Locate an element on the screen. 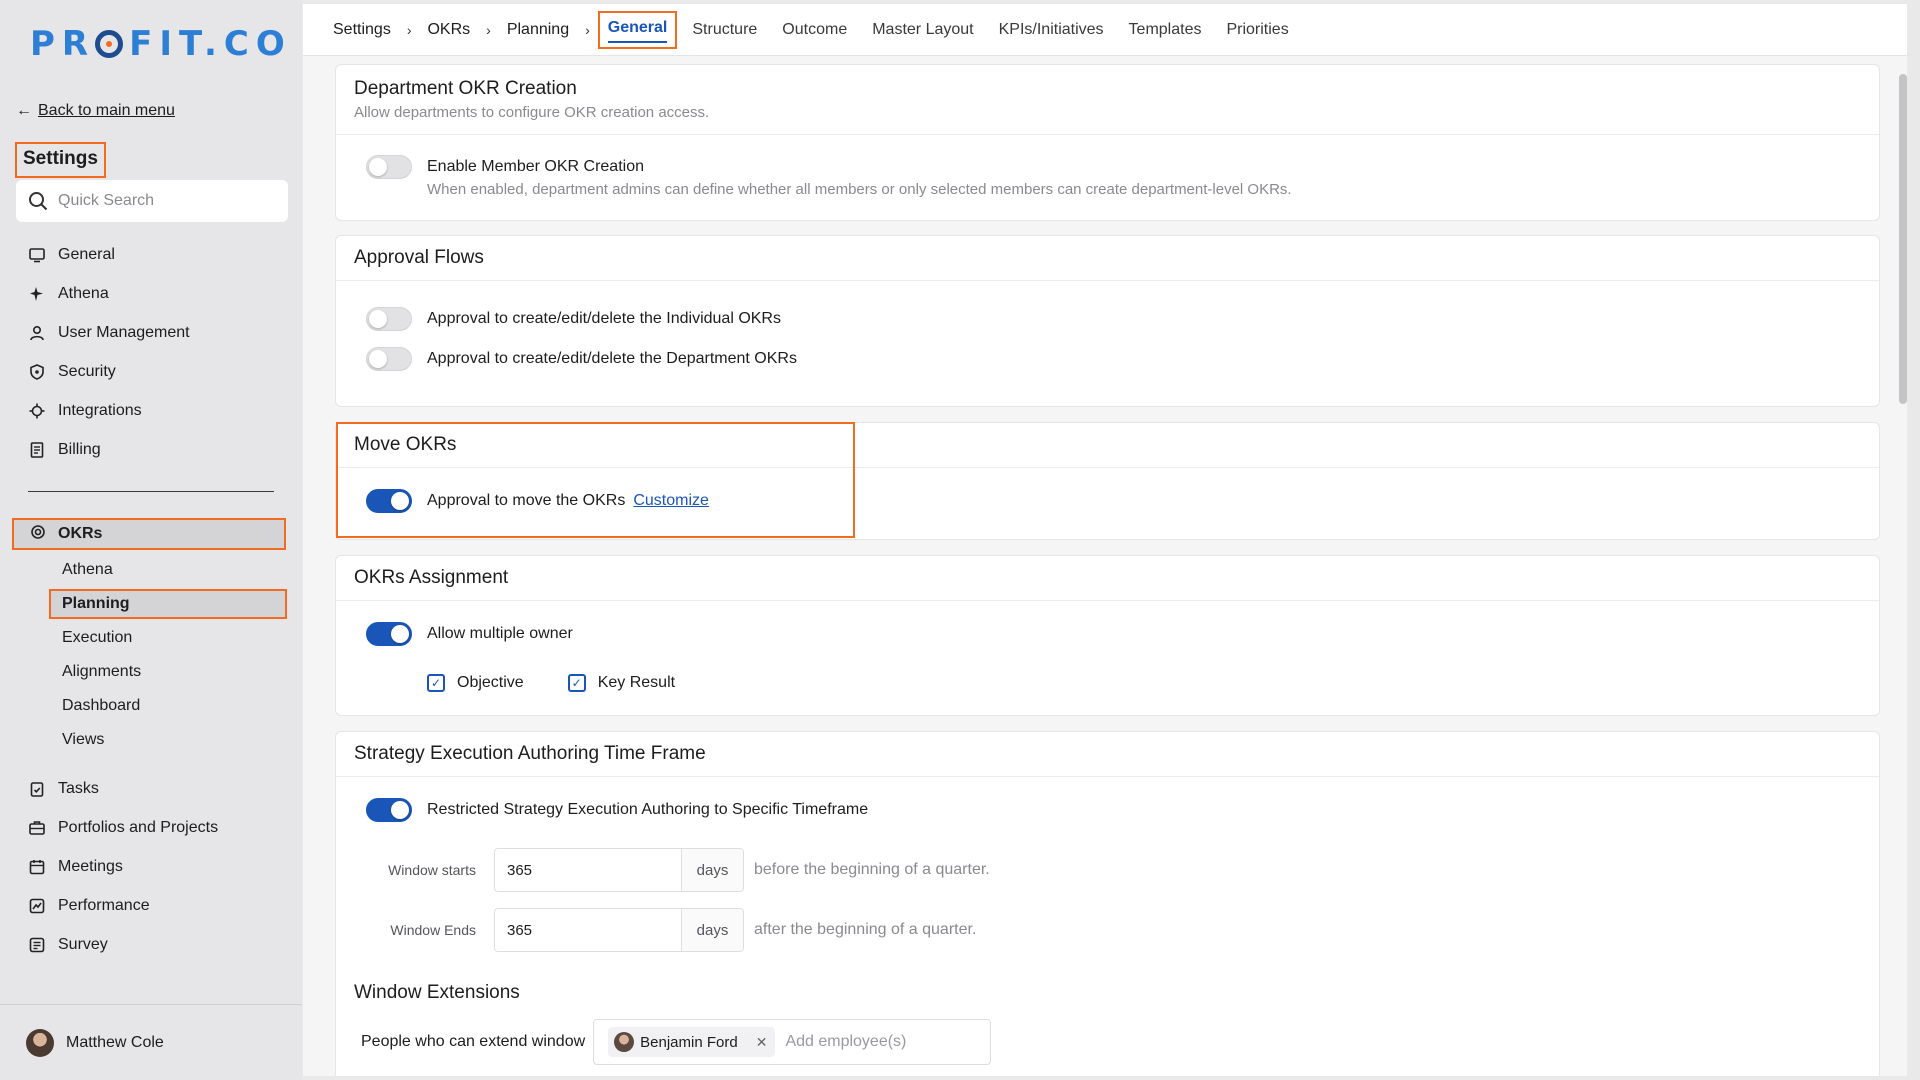 This screenshot has height=1080, width=1920. back-to-main-menu-link: ← Back to main menu is located at coordinates (95, 111).